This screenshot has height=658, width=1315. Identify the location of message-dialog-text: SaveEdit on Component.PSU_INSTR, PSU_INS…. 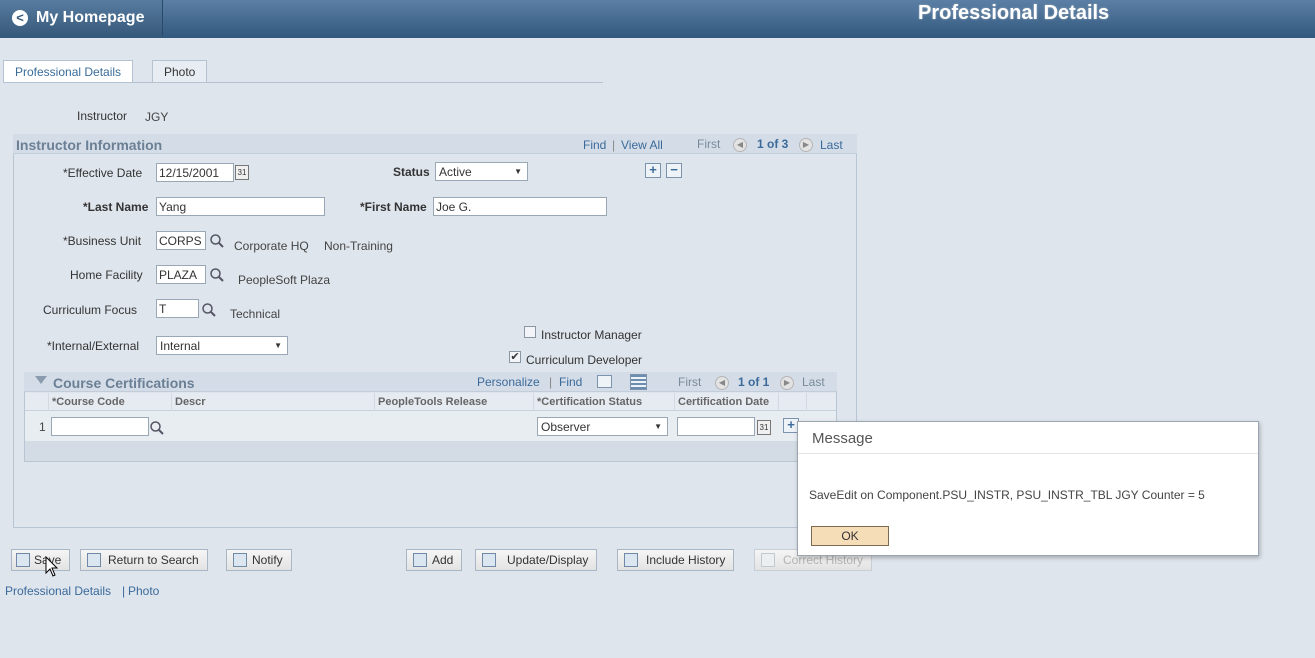
(1007, 495).